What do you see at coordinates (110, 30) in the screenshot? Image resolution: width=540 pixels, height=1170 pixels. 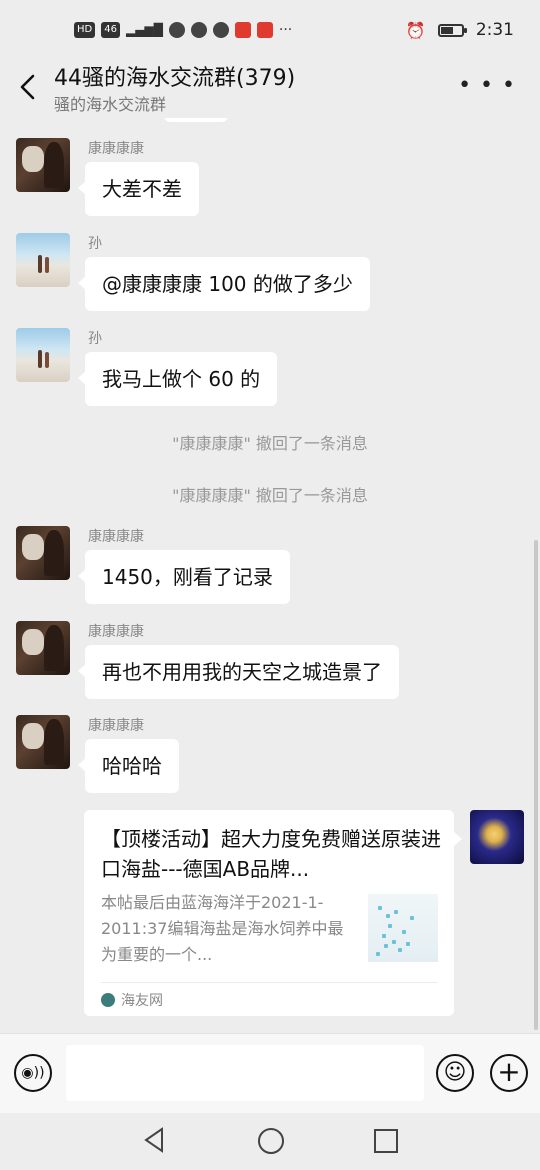 I see `network-type-indicator: 46` at bounding box center [110, 30].